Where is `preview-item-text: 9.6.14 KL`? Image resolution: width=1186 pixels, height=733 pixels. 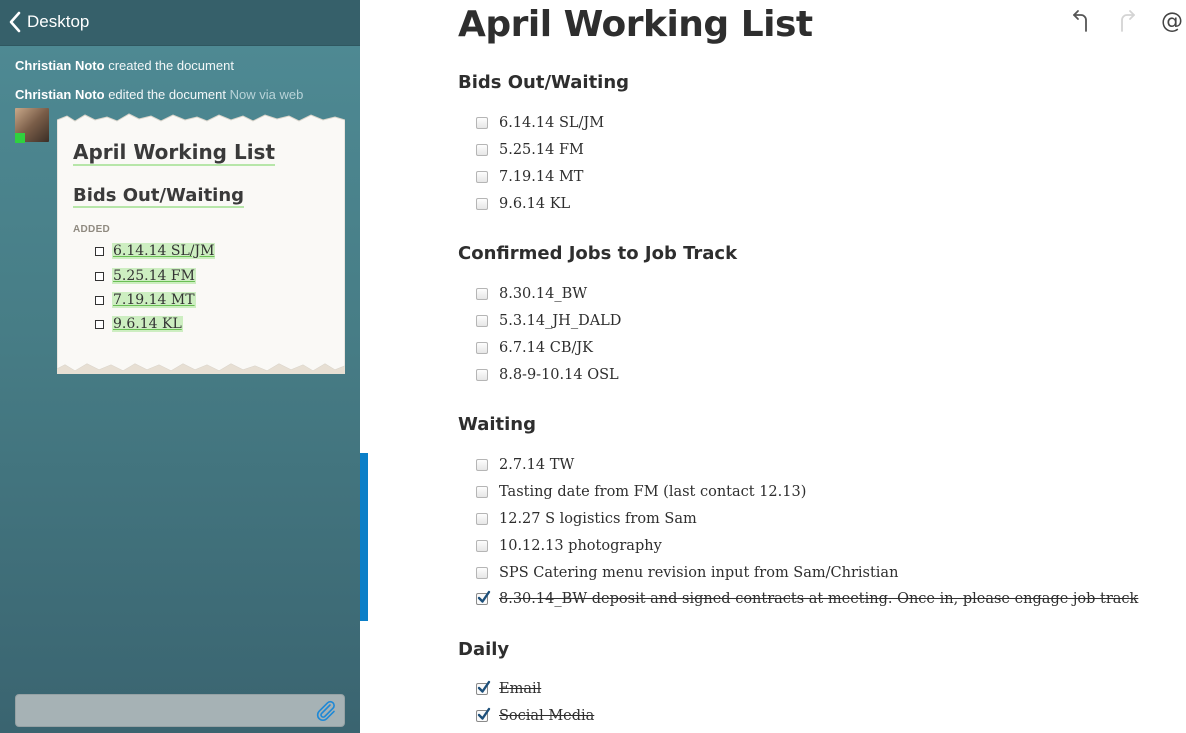
preview-item-text: 9.6.14 KL is located at coordinates (147, 324).